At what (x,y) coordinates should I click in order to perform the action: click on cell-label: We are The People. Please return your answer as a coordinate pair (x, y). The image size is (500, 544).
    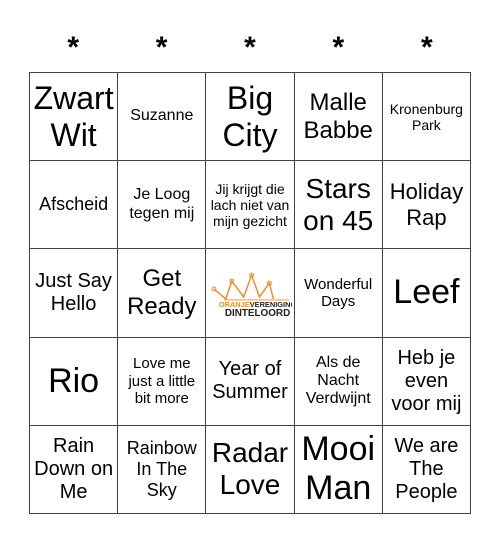
    Looking at the image, I should click on (426, 468).